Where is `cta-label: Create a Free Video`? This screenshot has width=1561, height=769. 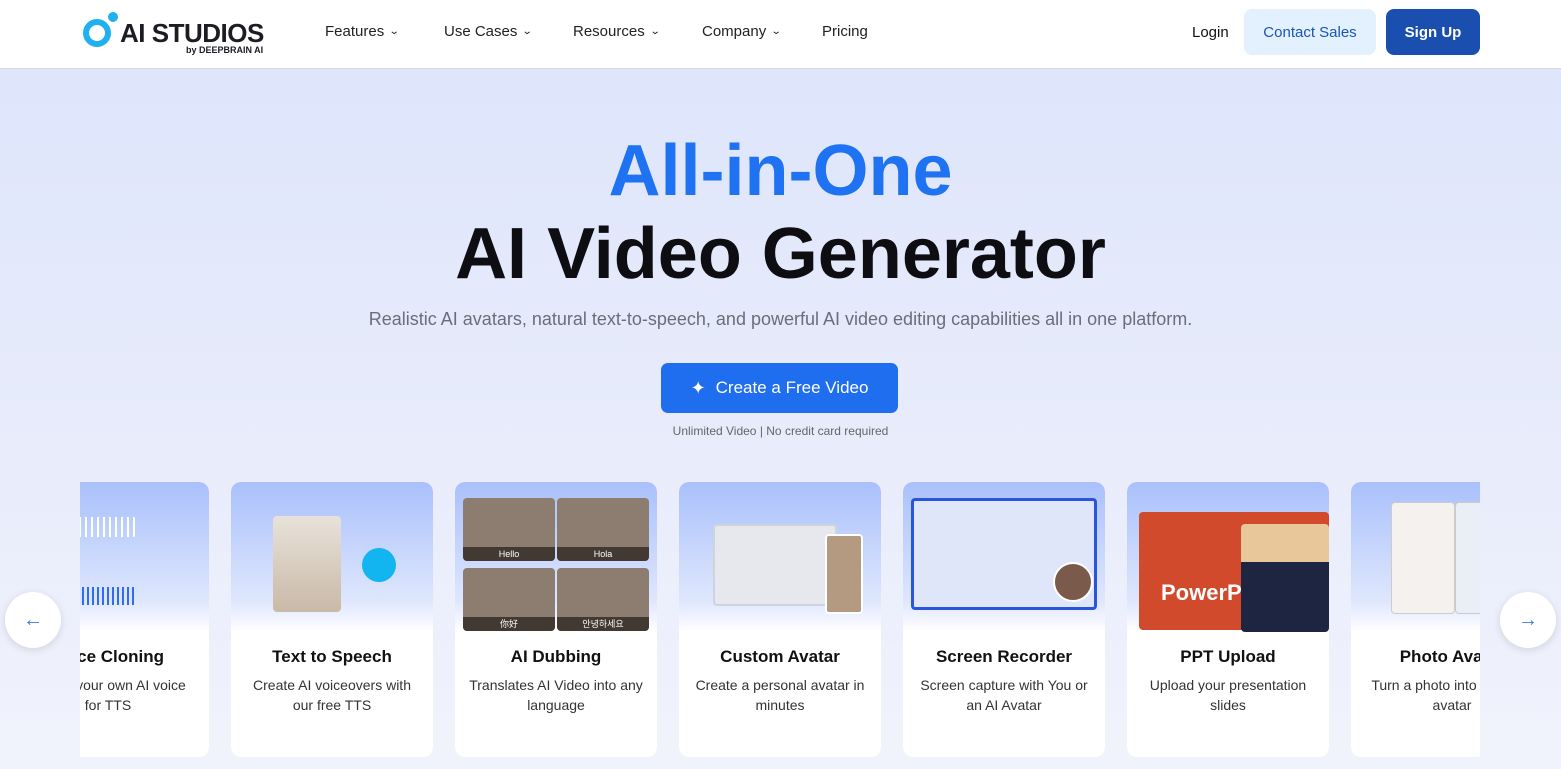 cta-label: Create a Free Video is located at coordinates (792, 387).